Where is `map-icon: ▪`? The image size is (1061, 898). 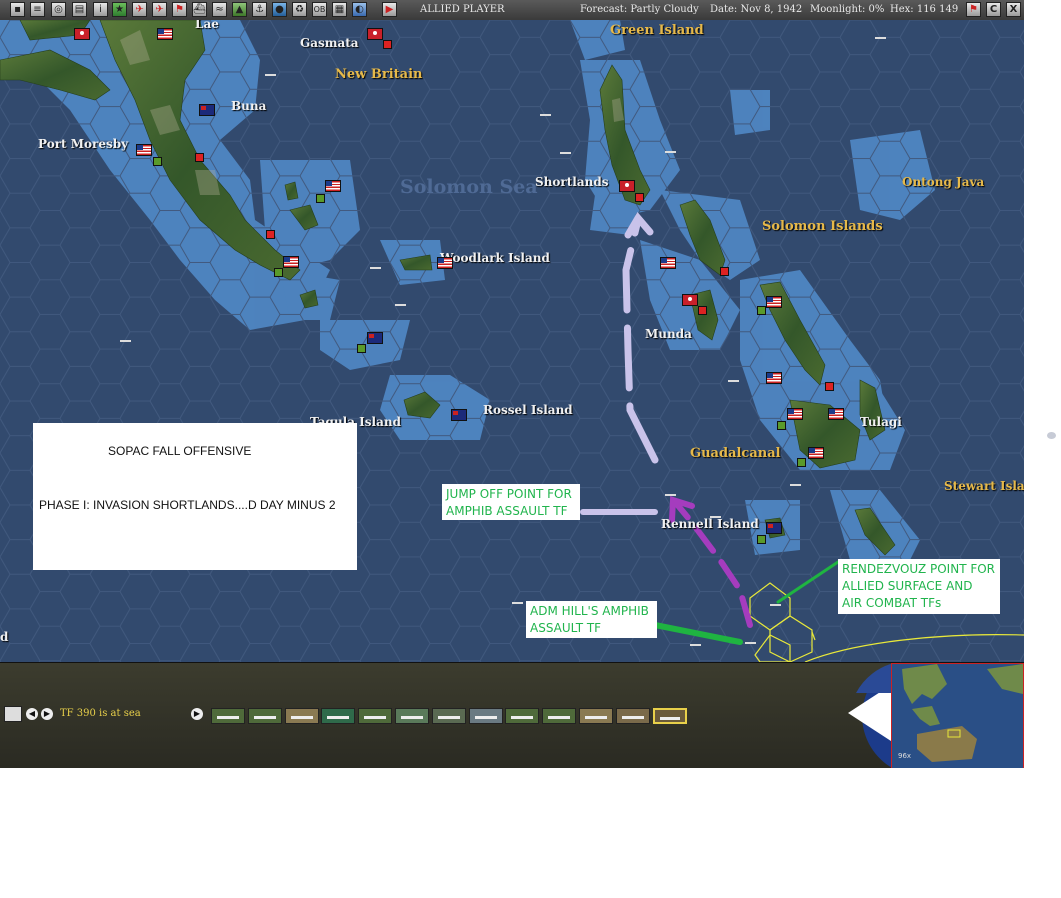 map-icon: ▪ is located at coordinates (17, 9).